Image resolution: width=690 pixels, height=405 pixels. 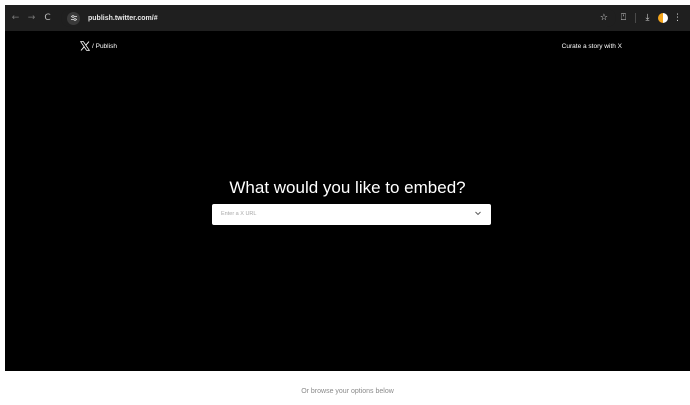 I want to click on forward-icon: →, so click(x=31, y=18).